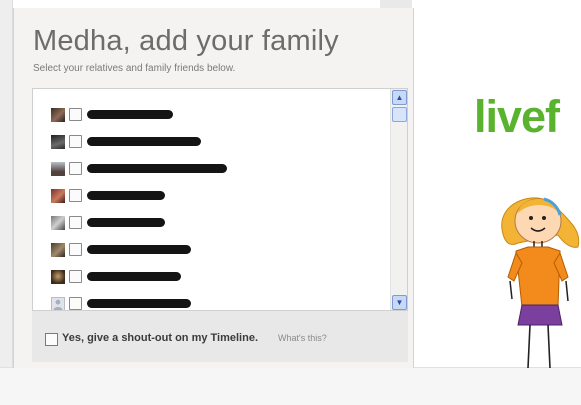 The image size is (581, 405). I want to click on chevron-down-icon: ▼, so click(399, 302).